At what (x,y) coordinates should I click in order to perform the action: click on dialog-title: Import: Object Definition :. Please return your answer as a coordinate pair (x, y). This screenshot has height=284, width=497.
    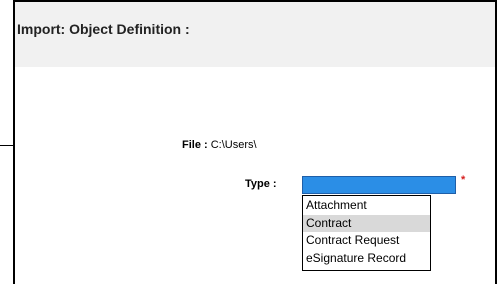
    Looking at the image, I should click on (103, 29).